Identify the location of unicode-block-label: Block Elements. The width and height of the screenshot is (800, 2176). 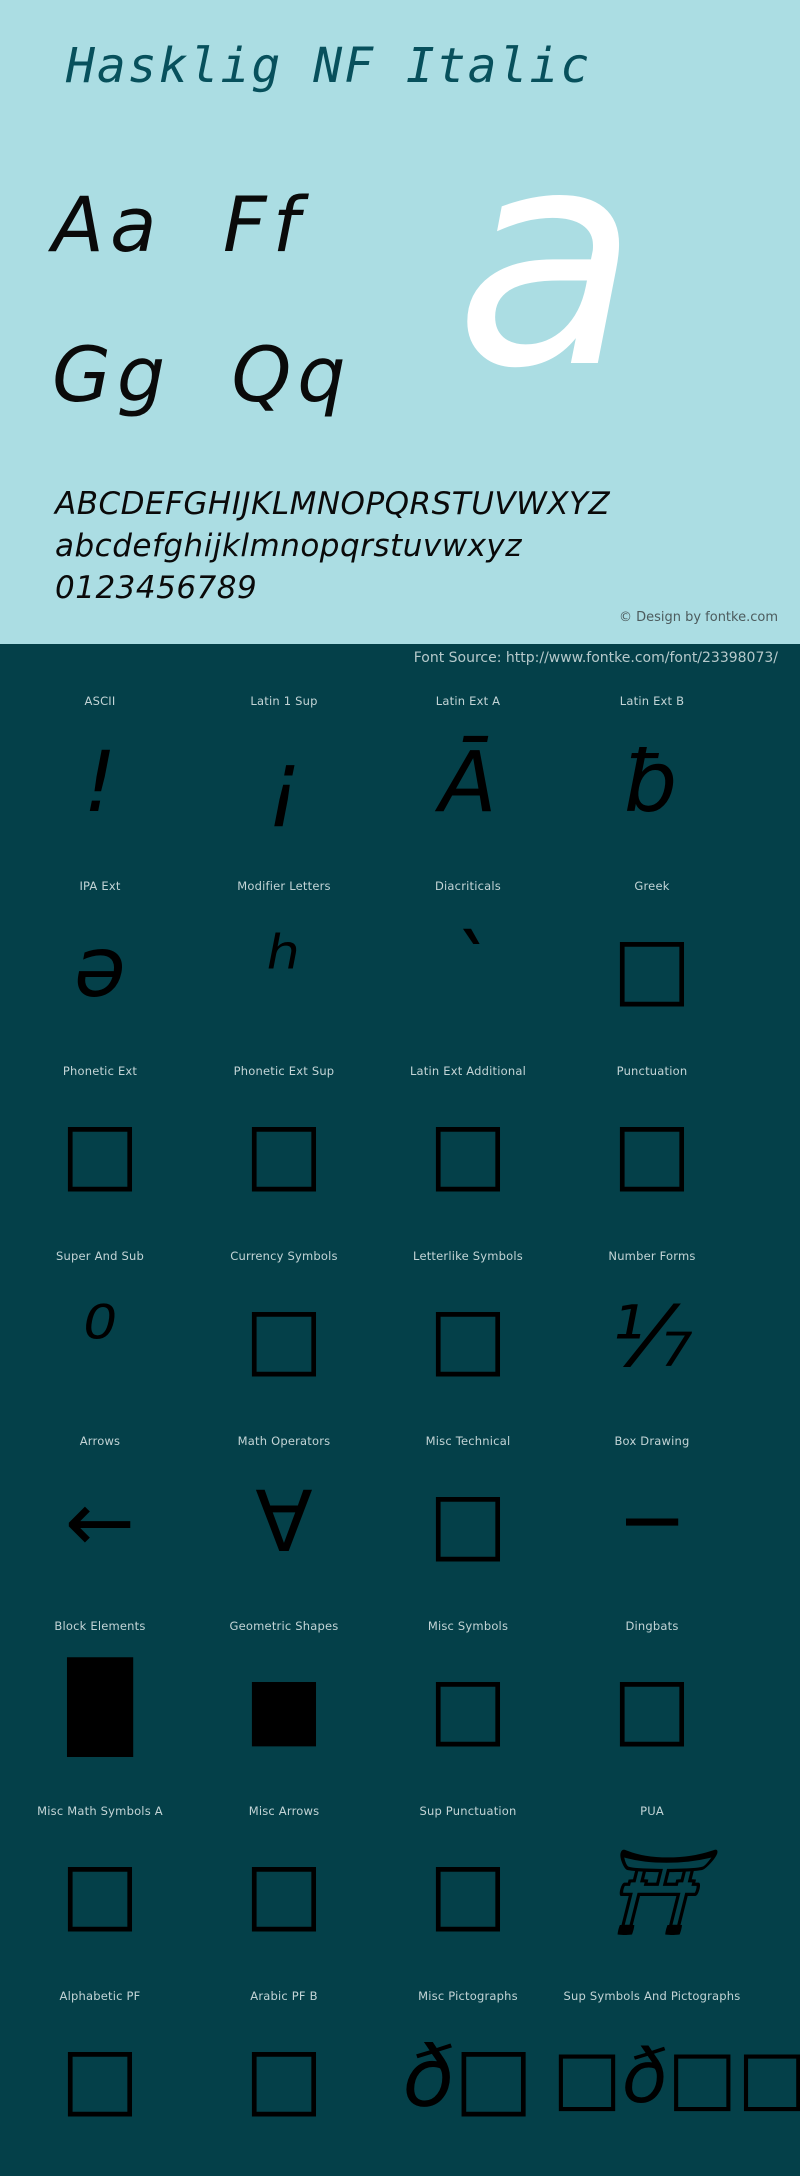
(100, 1626).